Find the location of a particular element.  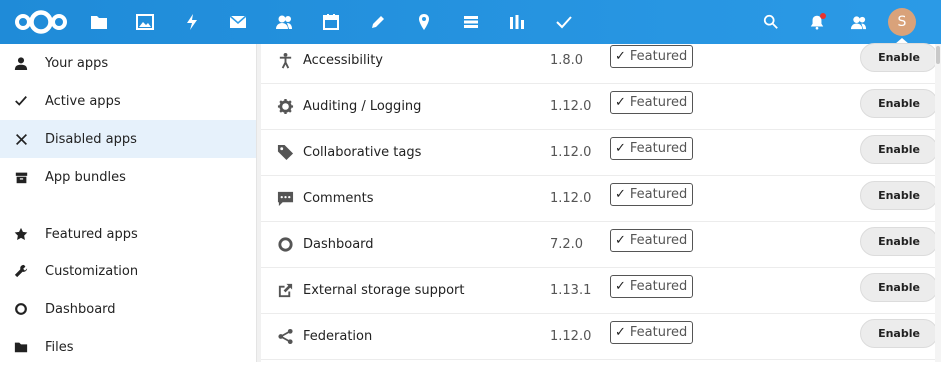

photos-icon is located at coordinates (145, 22).